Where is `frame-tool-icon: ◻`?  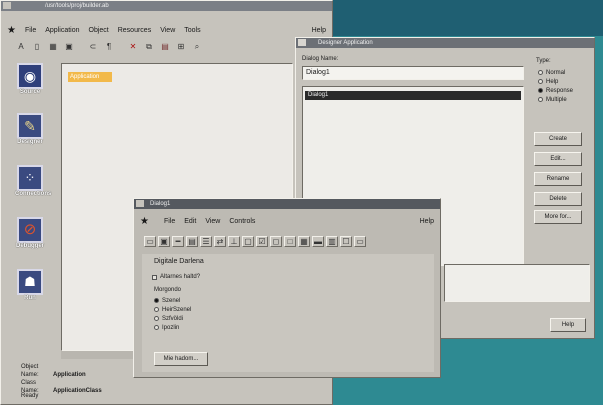 frame-tool-icon: ◻ is located at coordinates (276, 241).